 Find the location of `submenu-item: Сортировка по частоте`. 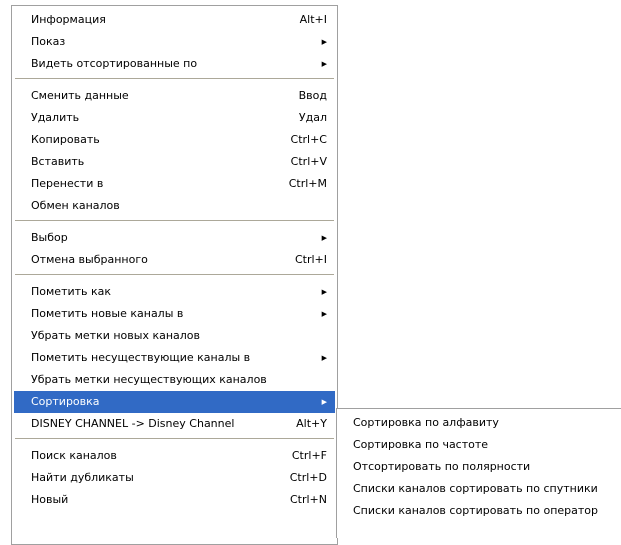

submenu-item: Сортировка по частоте is located at coordinates (480, 445).